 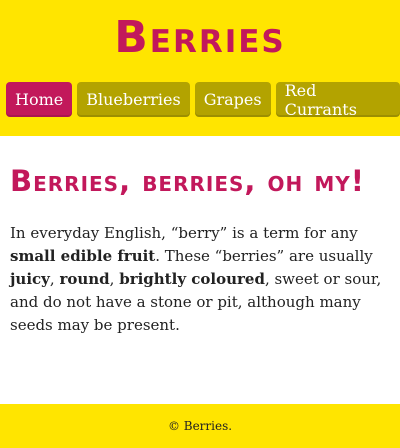 I want to click on nav-item-blueberries: Blueberries, so click(x=133, y=99).